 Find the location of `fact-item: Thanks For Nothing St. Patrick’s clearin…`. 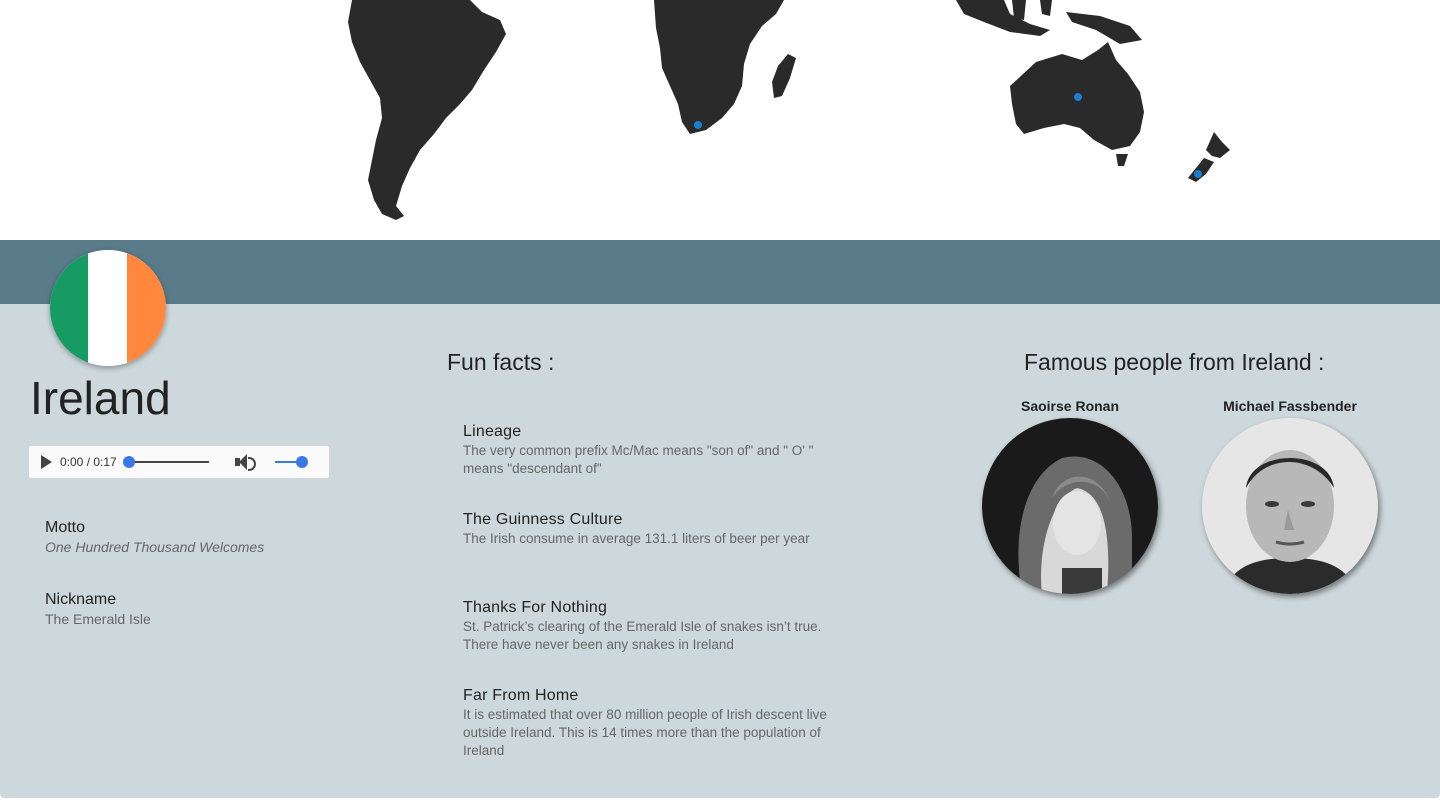

fact-item: Thanks For Nothing St. Patrick’s clearin… is located at coordinates (658, 626).